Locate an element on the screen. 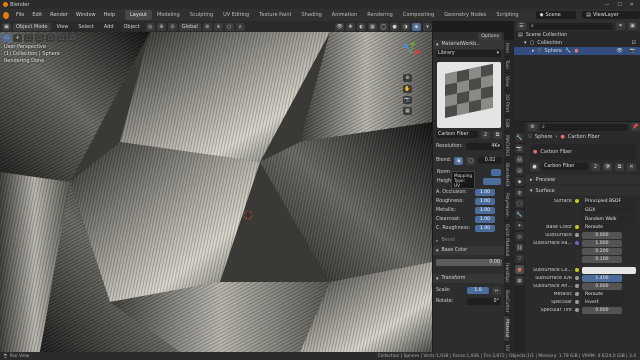  resolution-dropdown: 4K ▾ is located at coordinates (483, 146).